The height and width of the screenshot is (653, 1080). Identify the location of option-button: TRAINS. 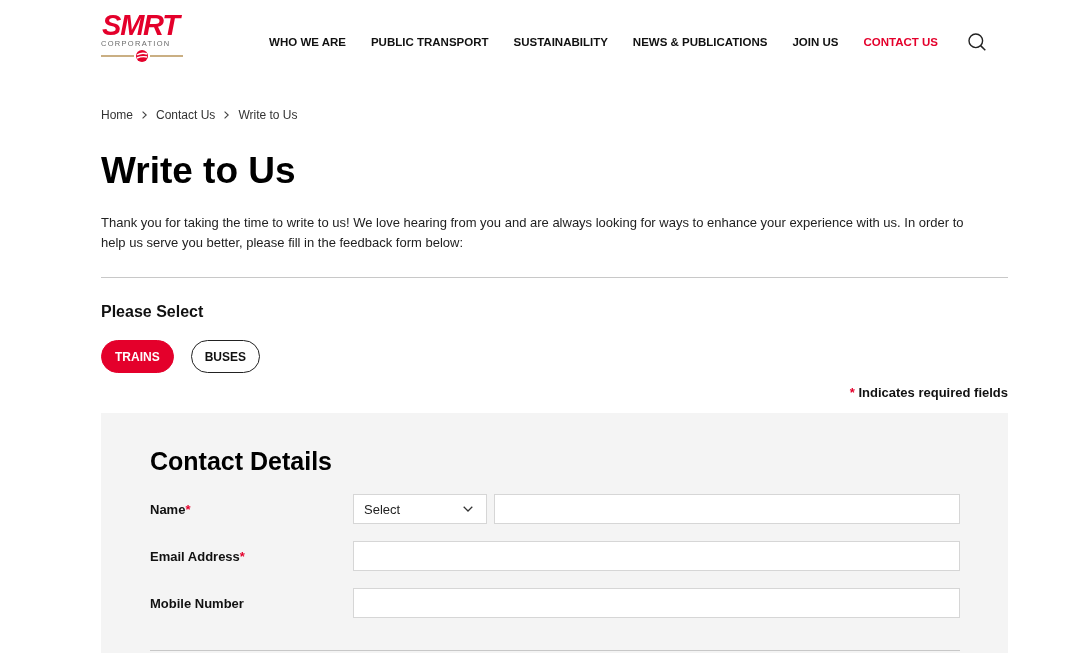
(137, 356).